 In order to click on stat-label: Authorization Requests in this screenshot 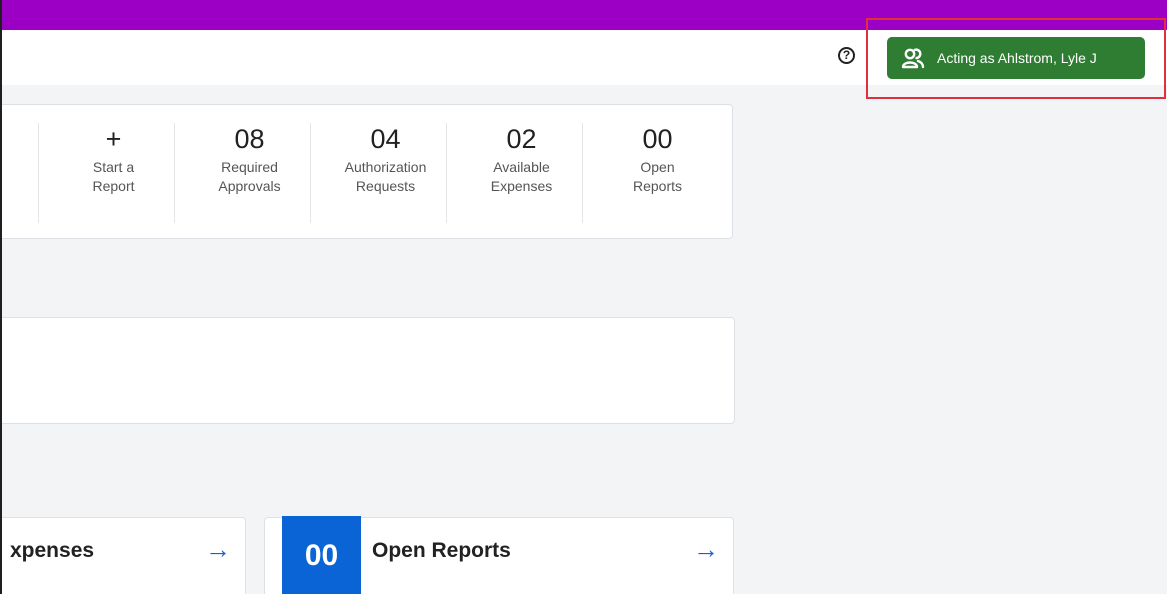, I will do `click(385, 176)`.